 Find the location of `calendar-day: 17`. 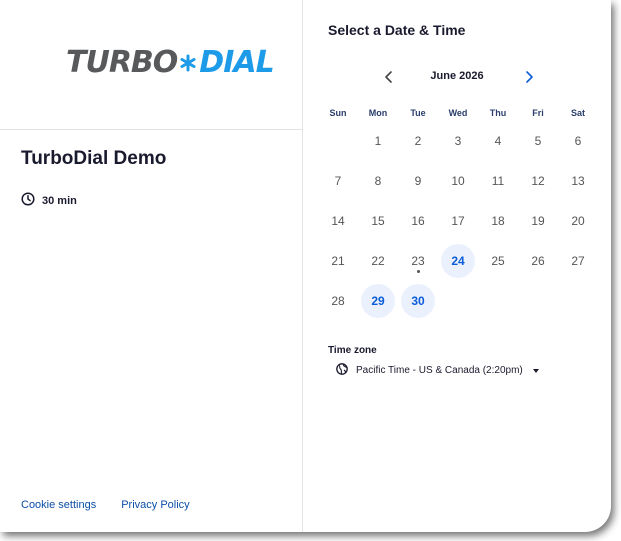

calendar-day: 17 is located at coordinates (458, 221).